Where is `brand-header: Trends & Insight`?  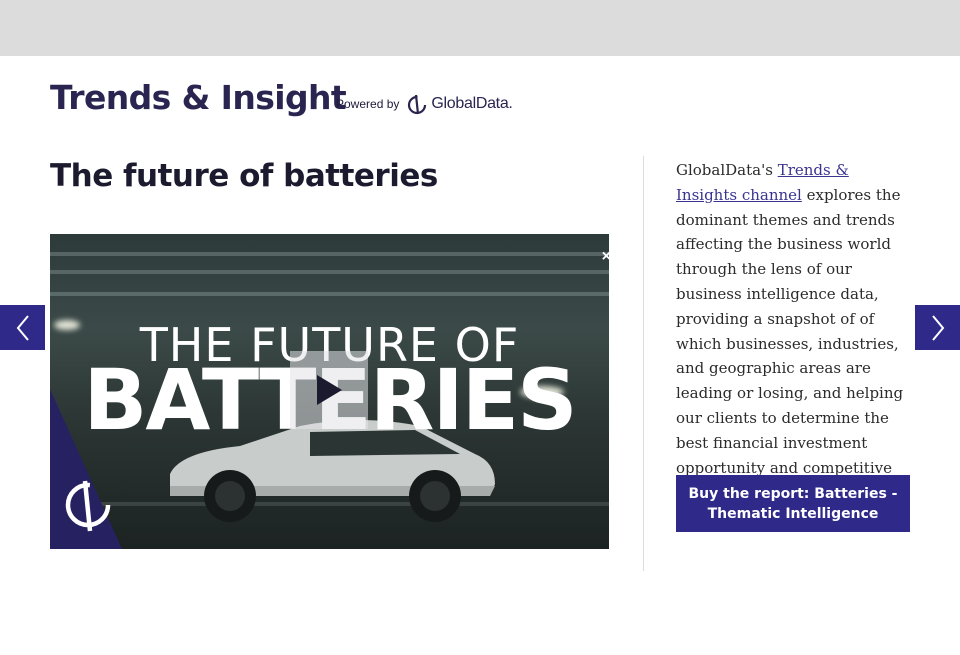 brand-header: Trends & Insight is located at coordinates (198, 97).